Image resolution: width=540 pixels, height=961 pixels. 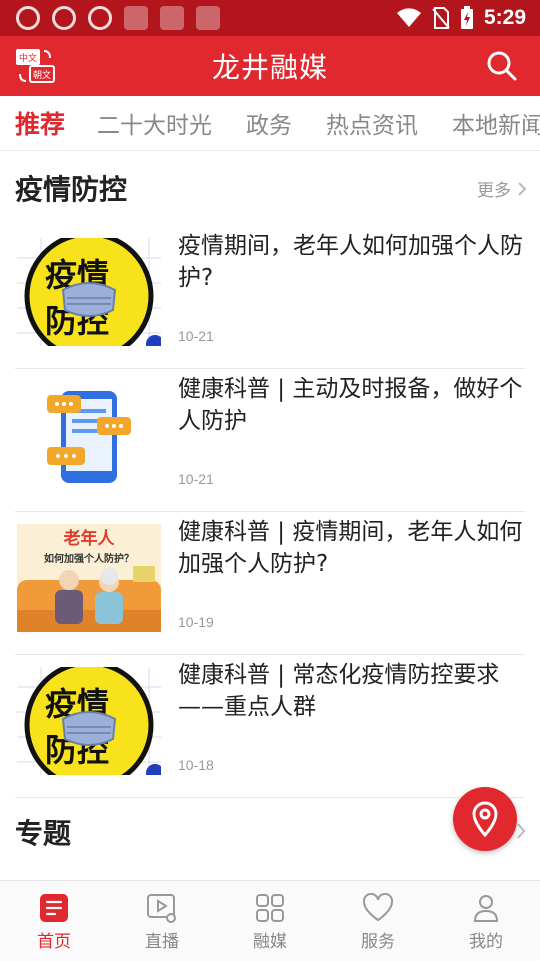 What do you see at coordinates (504, 17) in the screenshot?
I see `clock: 5:29` at bounding box center [504, 17].